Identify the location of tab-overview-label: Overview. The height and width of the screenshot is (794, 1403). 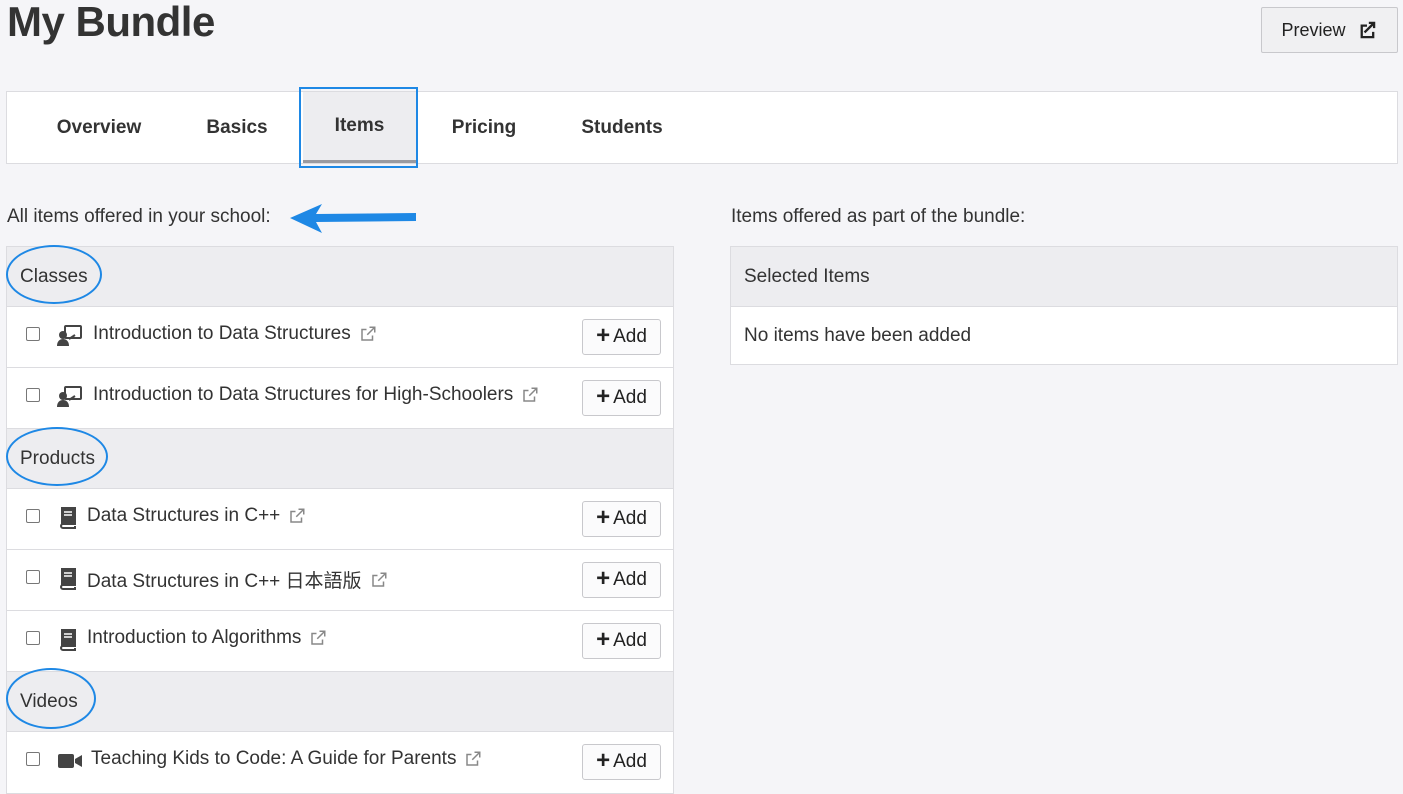
(99, 127).